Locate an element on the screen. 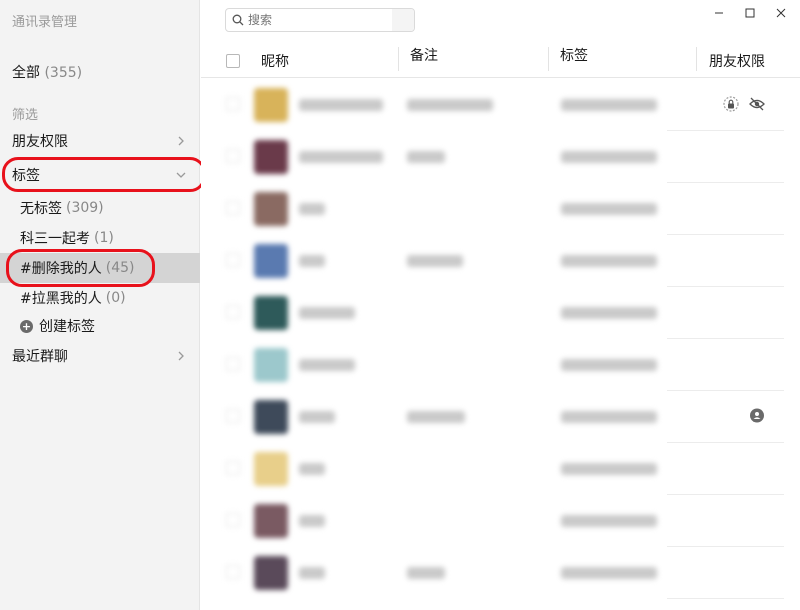  sidebar-item-all: 全部 (355) is located at coordinates (47, 72).